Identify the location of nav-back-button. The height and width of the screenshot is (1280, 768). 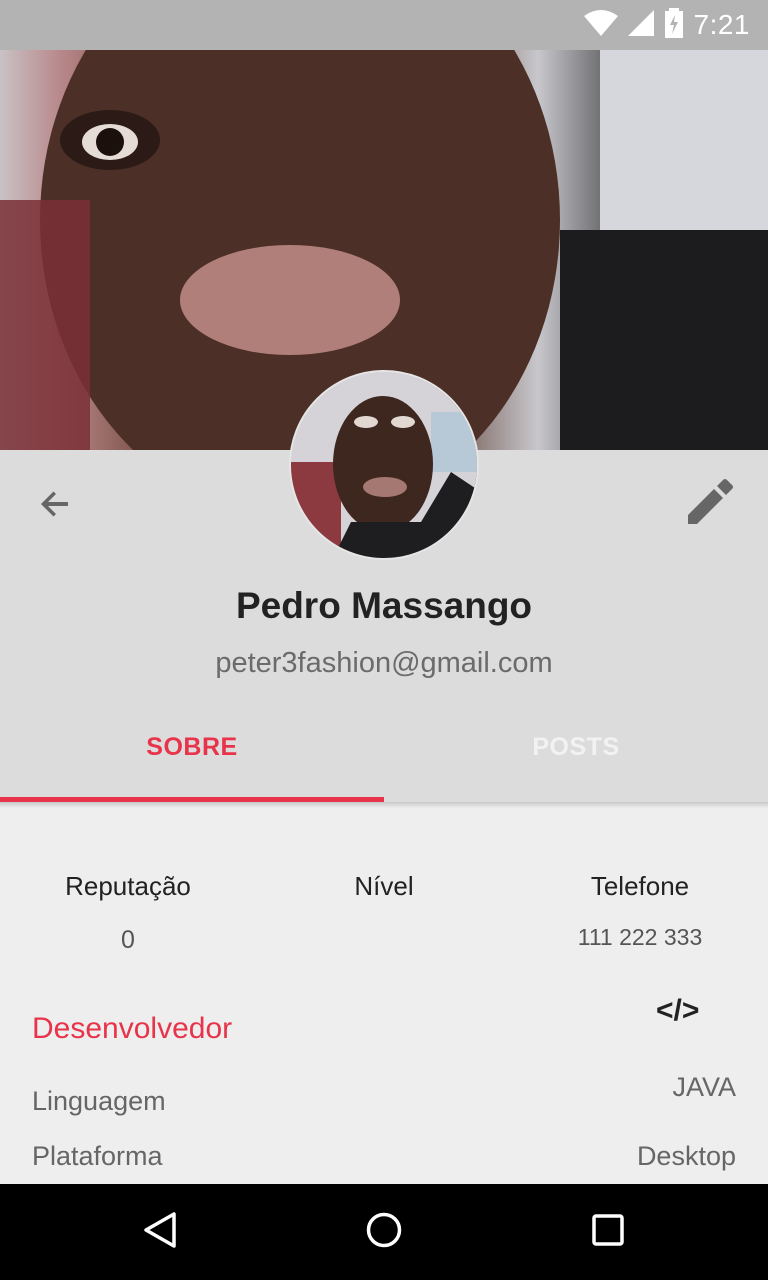
(160, 1232).